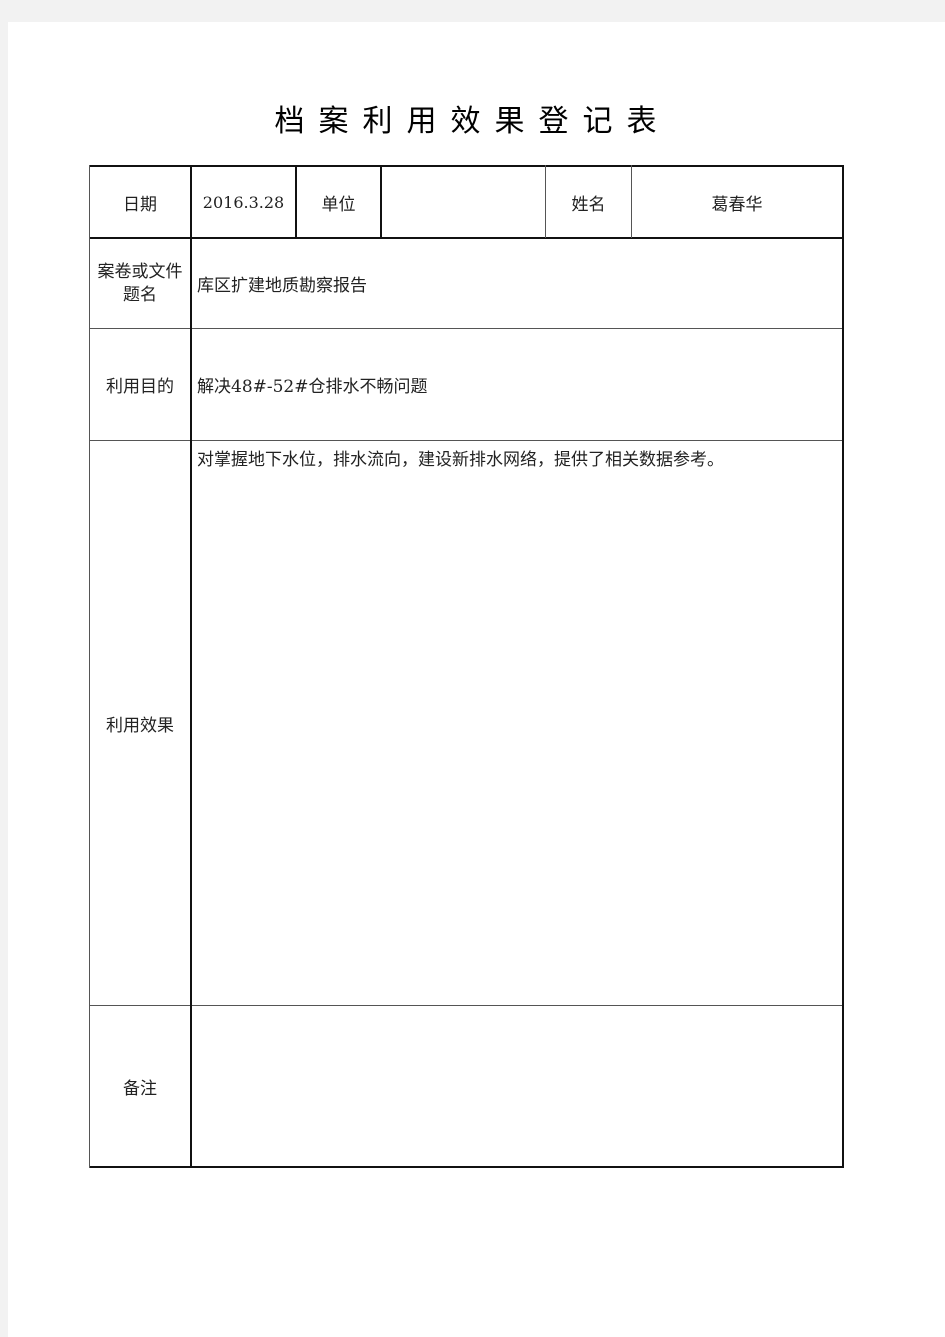 This screenshot has height=1337, width=945. What do you see at coordinates (140, 271) in the screenshot?
I see `file-title-label-line1: 案卷或文件` at bounding box center [140, 271].